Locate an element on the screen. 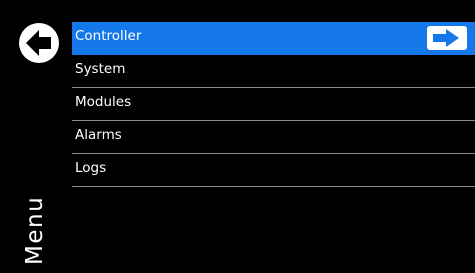 Image resolution: width=475 pixels, height=273 pixels. menu-item-label: Alarms is located at coordinates (98, 135).